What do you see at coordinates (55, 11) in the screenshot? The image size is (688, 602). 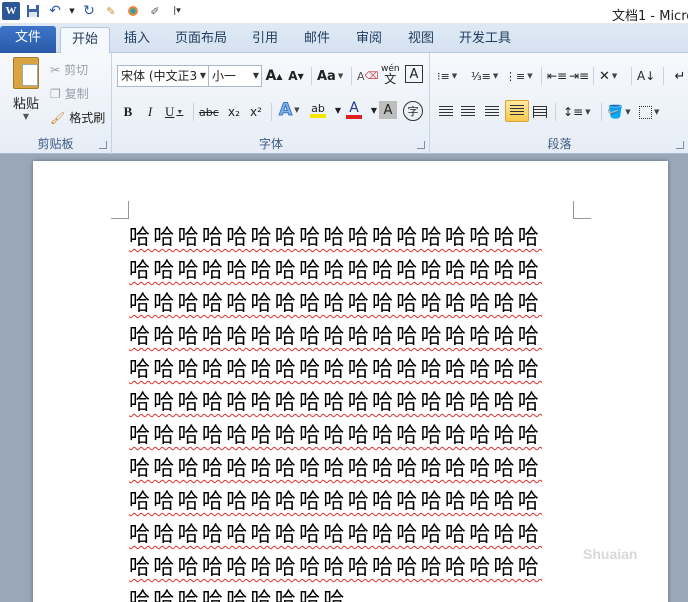 I see `undo-icon: ↶` at bounding box center [55, 11].